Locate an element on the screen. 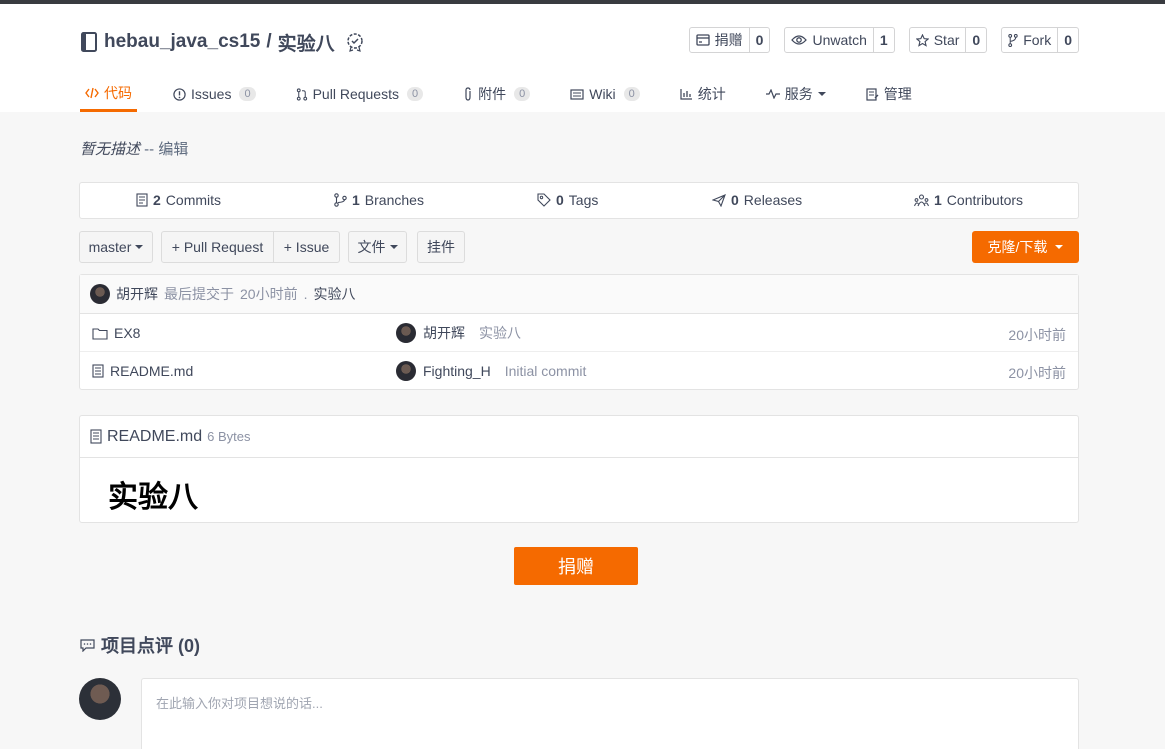 The image size is (1165, 749). comments-title: 项目点评 (0) is located at coordinates (140, 645).